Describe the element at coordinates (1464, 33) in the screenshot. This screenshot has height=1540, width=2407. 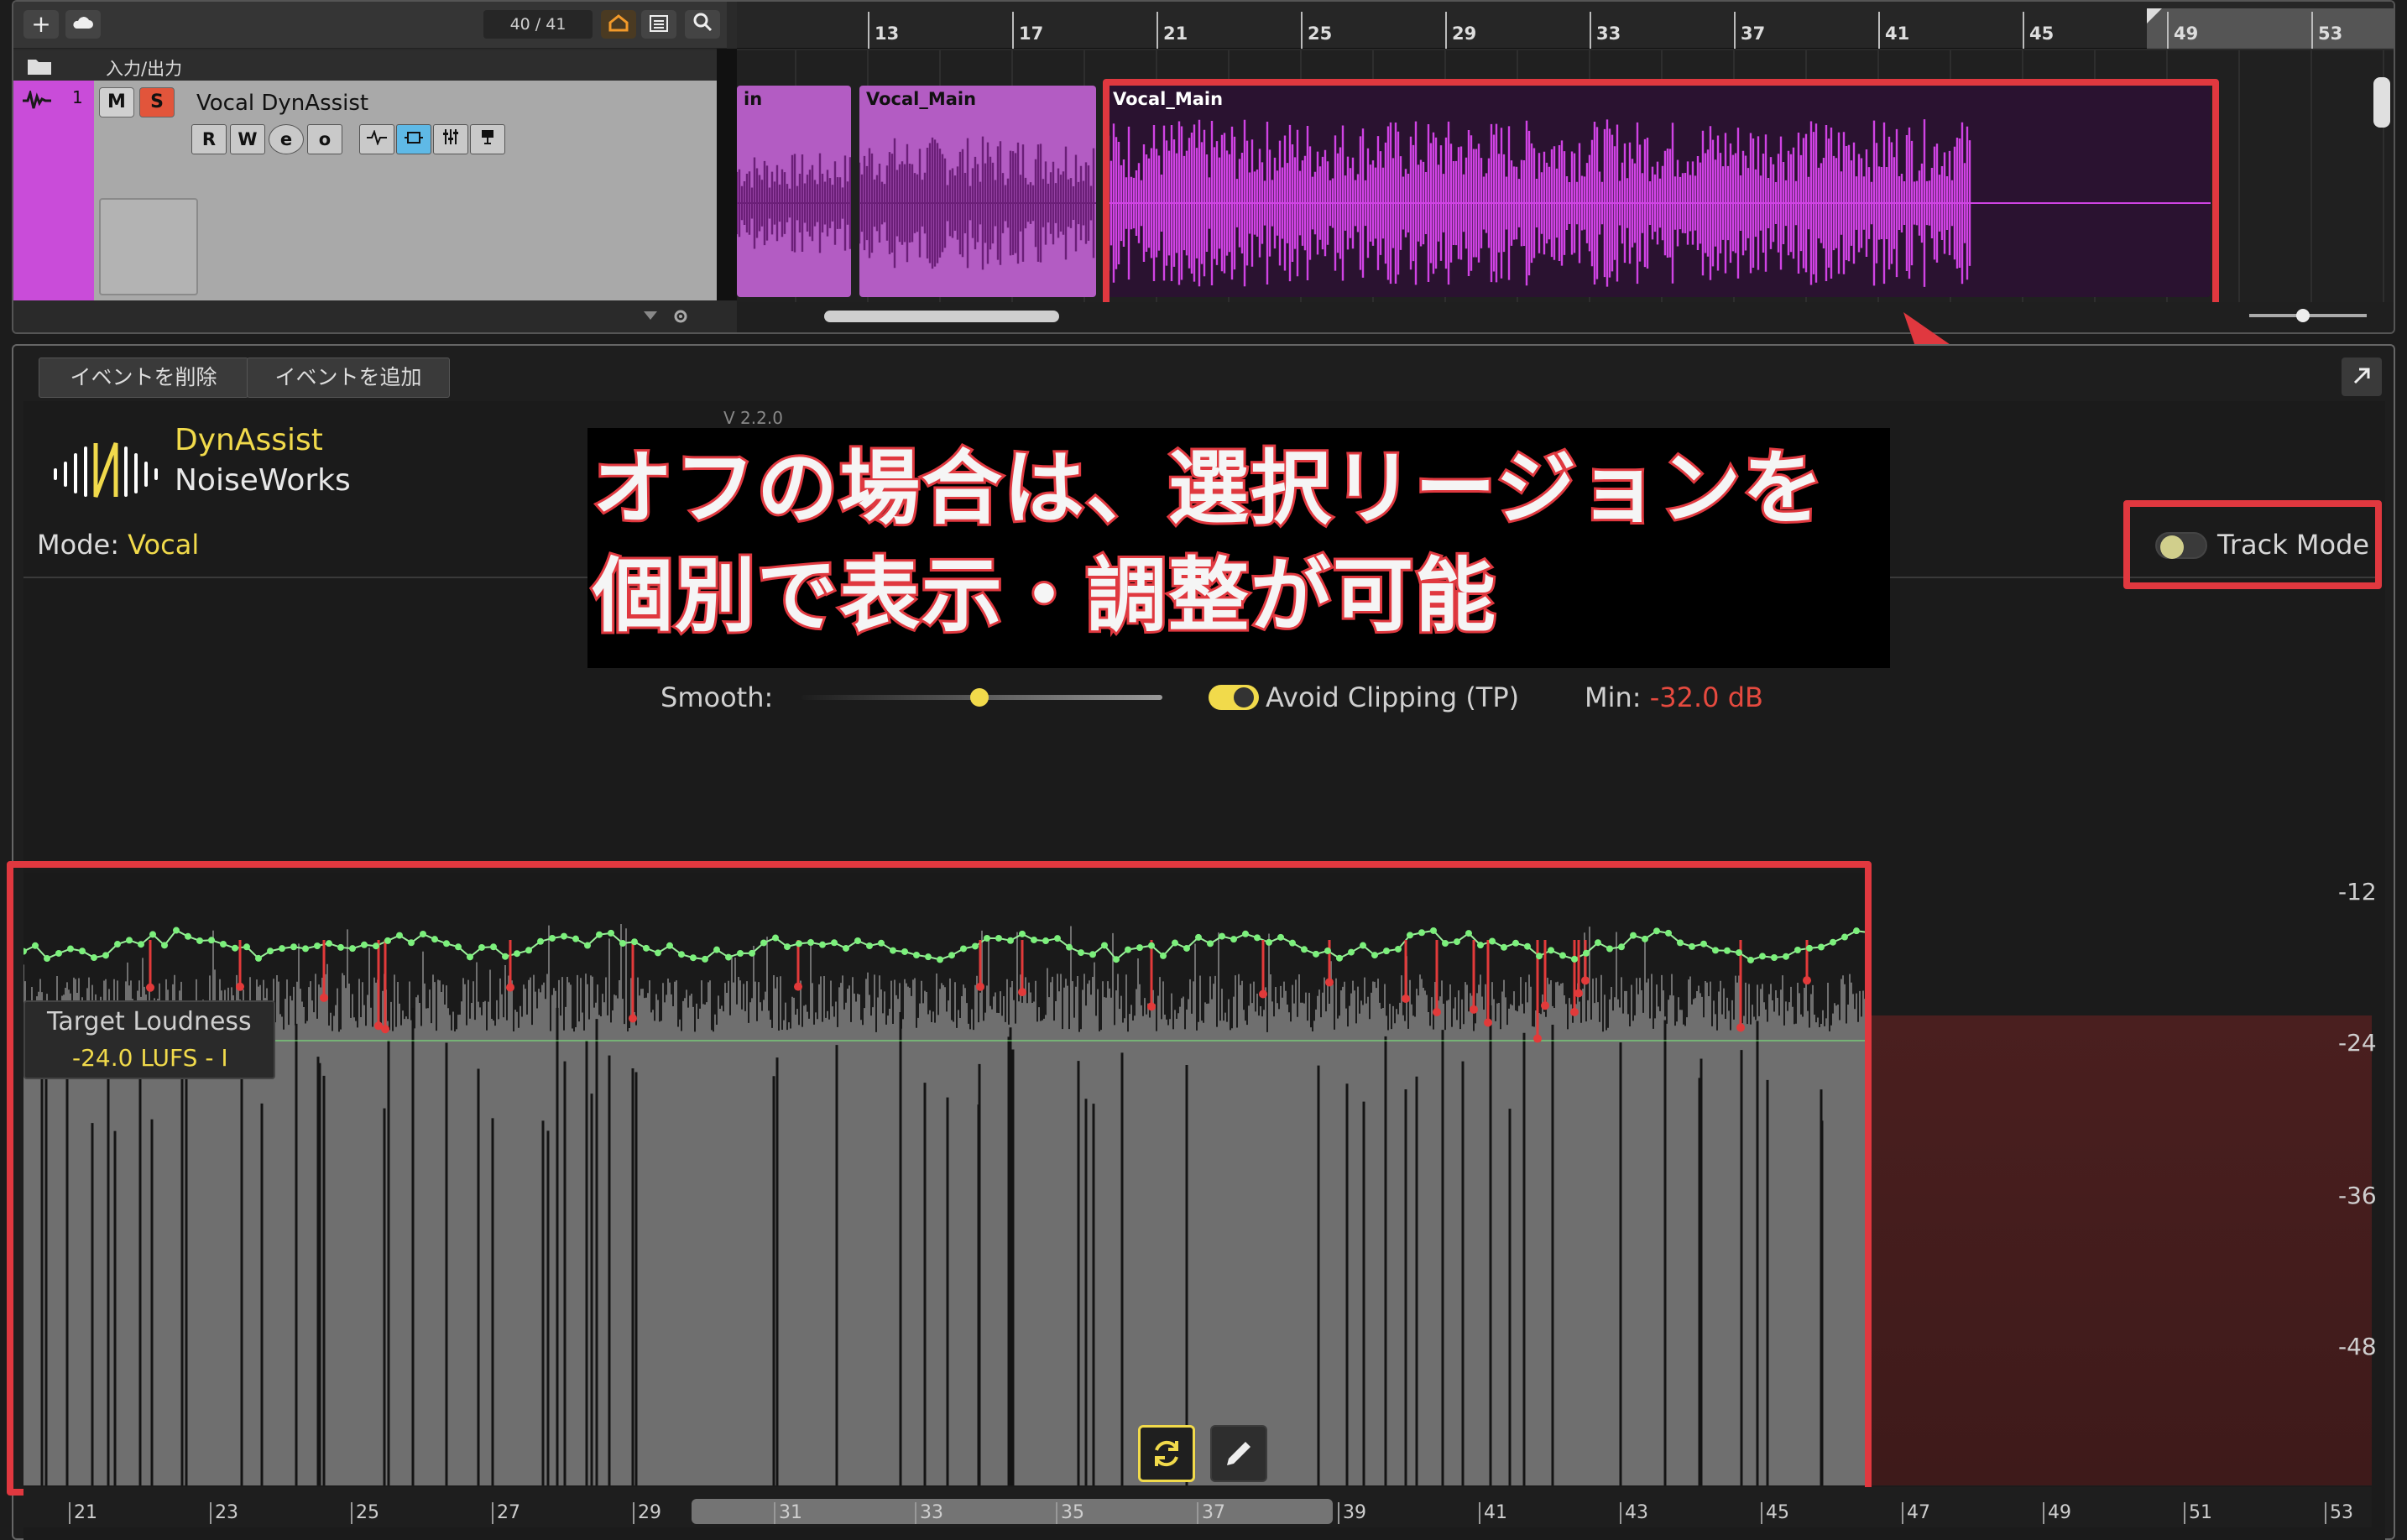
I see `ruler-bar-label: 29` at that location.